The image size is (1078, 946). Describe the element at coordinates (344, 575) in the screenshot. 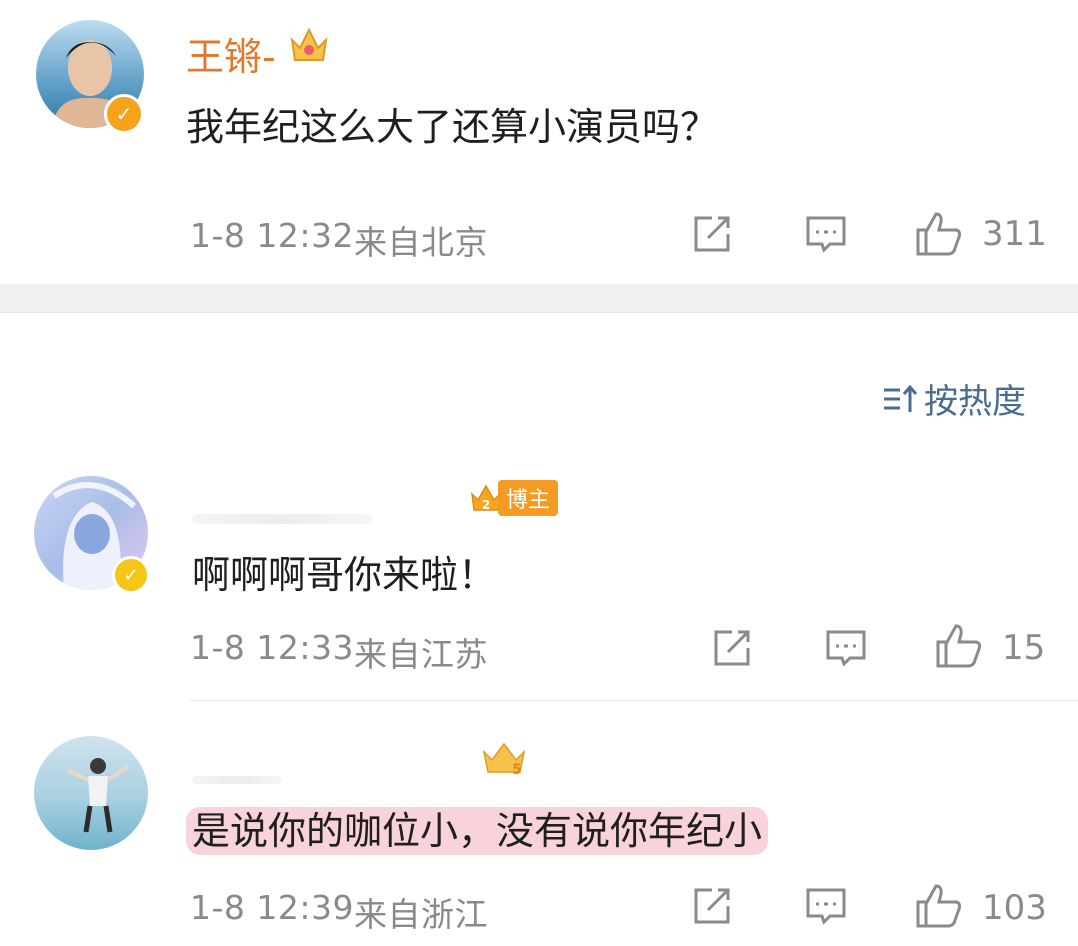

I see `comment-content: 啊啊啊哥你来啦！` at that location.